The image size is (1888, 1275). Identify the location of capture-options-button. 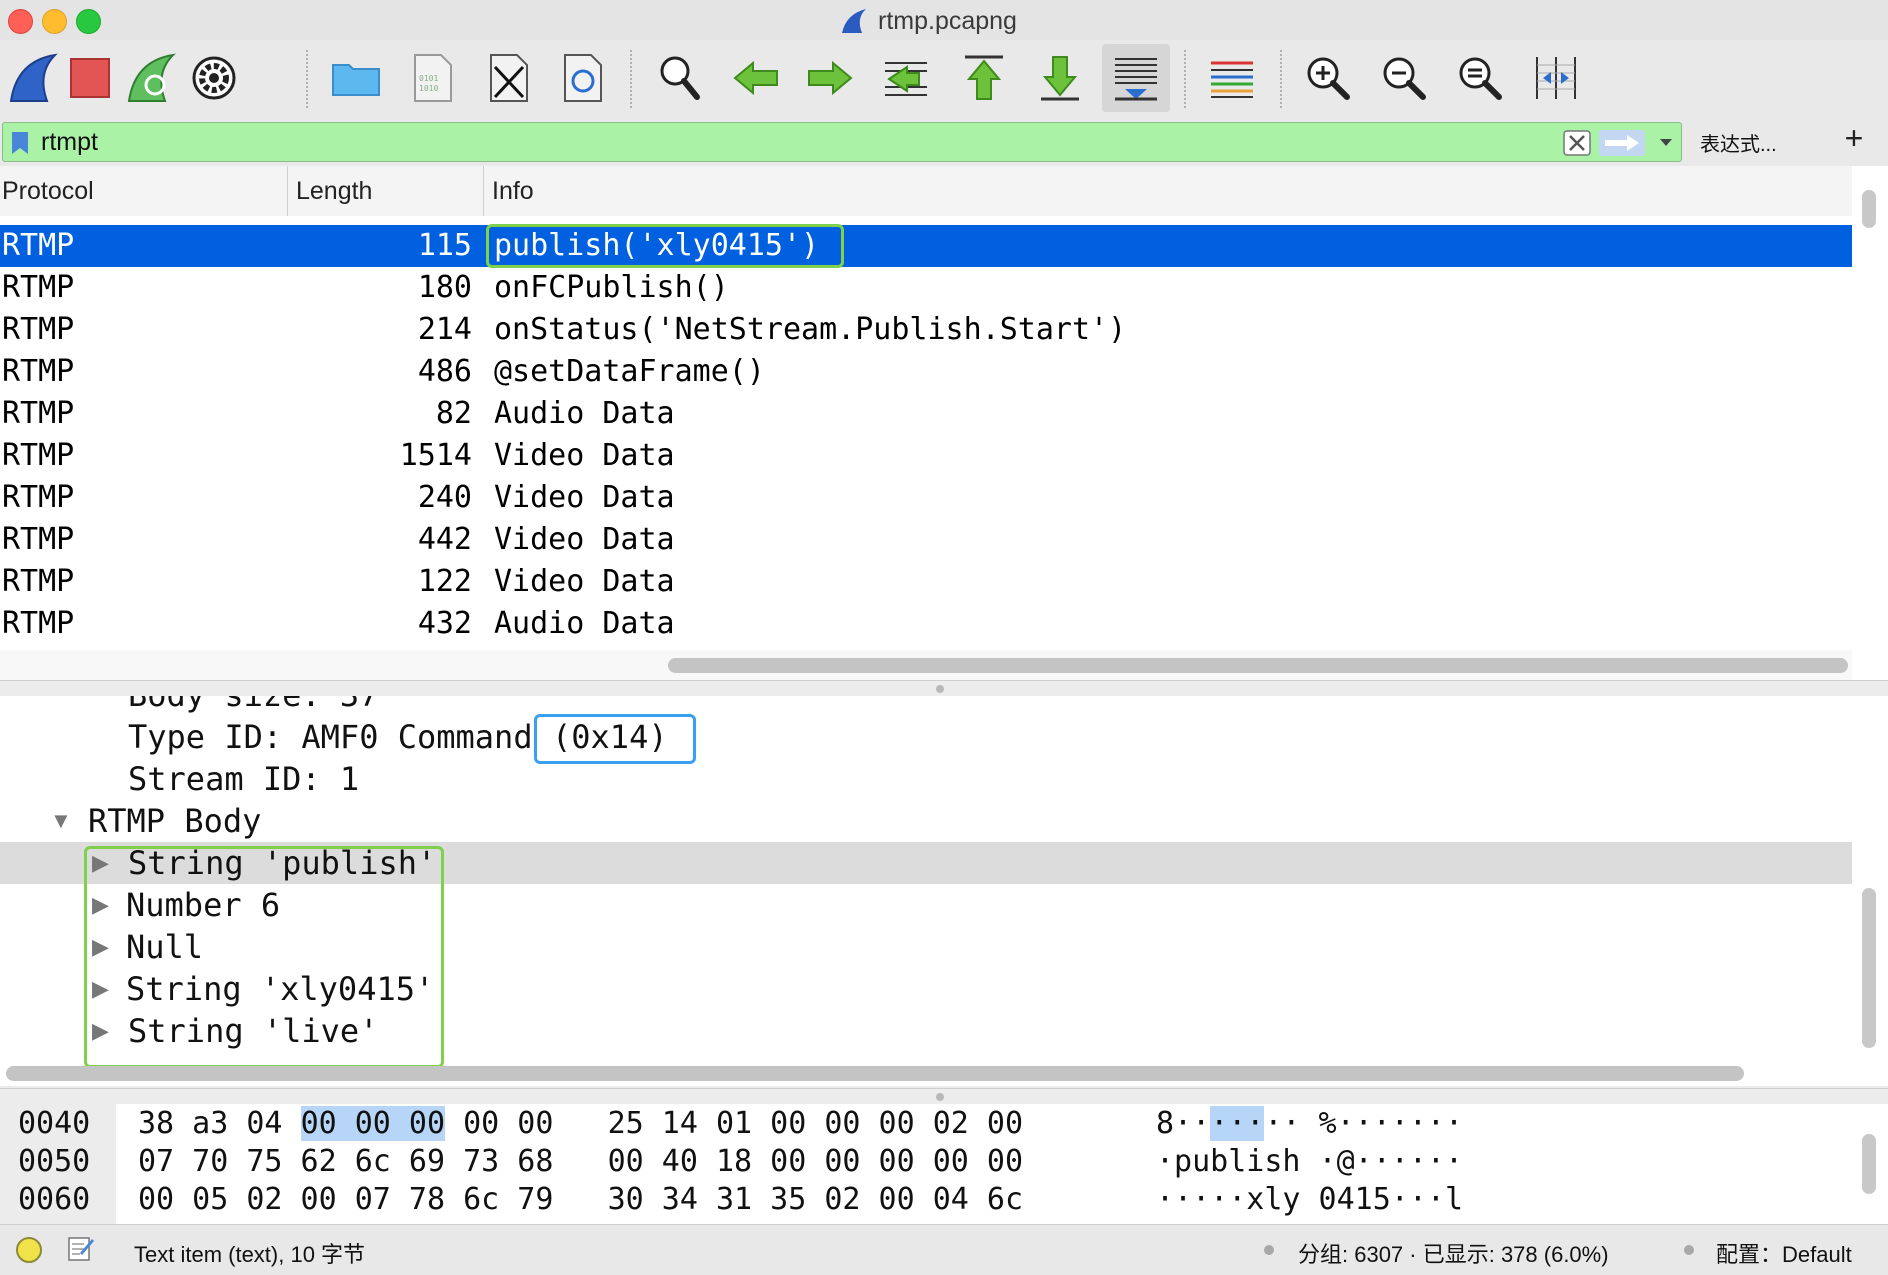
(214, 78).